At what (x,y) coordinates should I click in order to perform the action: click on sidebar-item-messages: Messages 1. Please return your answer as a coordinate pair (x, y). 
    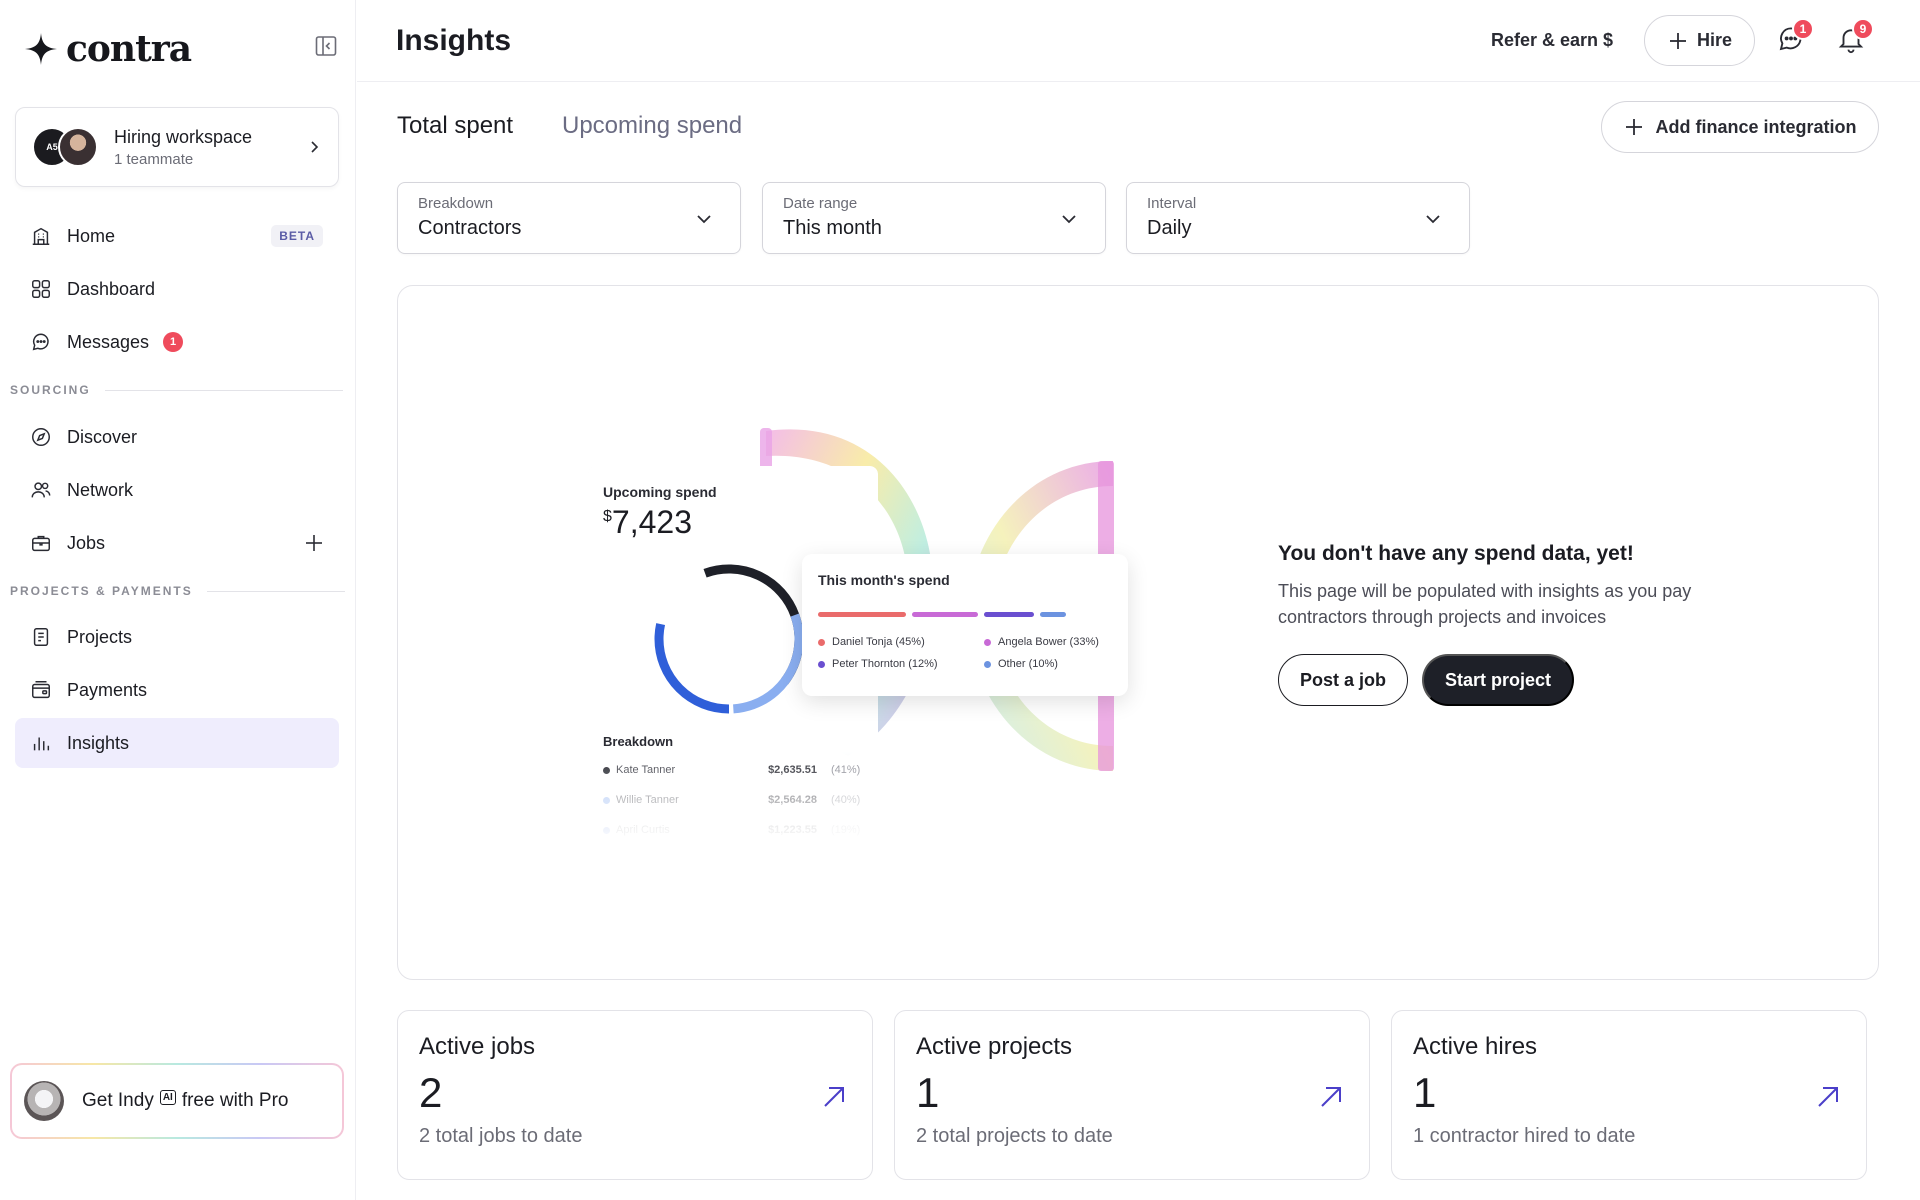
    Looking at the image, I should click on (177, 342).